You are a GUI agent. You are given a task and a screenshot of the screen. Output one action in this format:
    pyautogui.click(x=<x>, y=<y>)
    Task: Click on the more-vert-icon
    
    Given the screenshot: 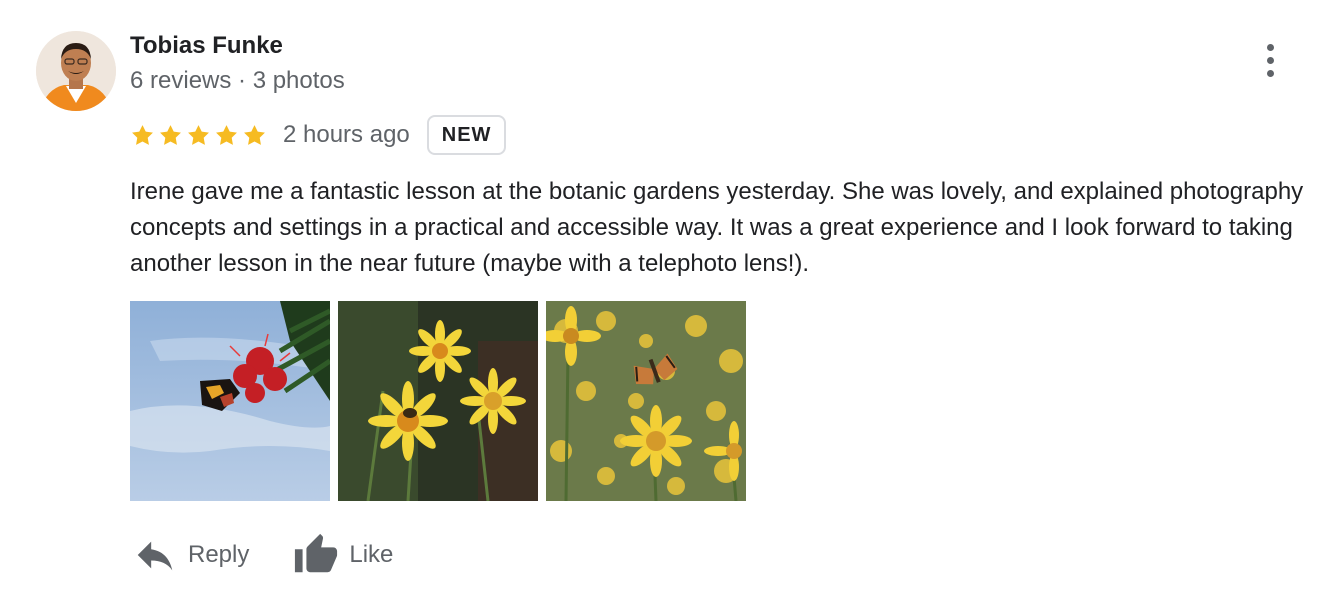 What is the action you would take?
    pyautogui.click(x=1270, y=60)
    